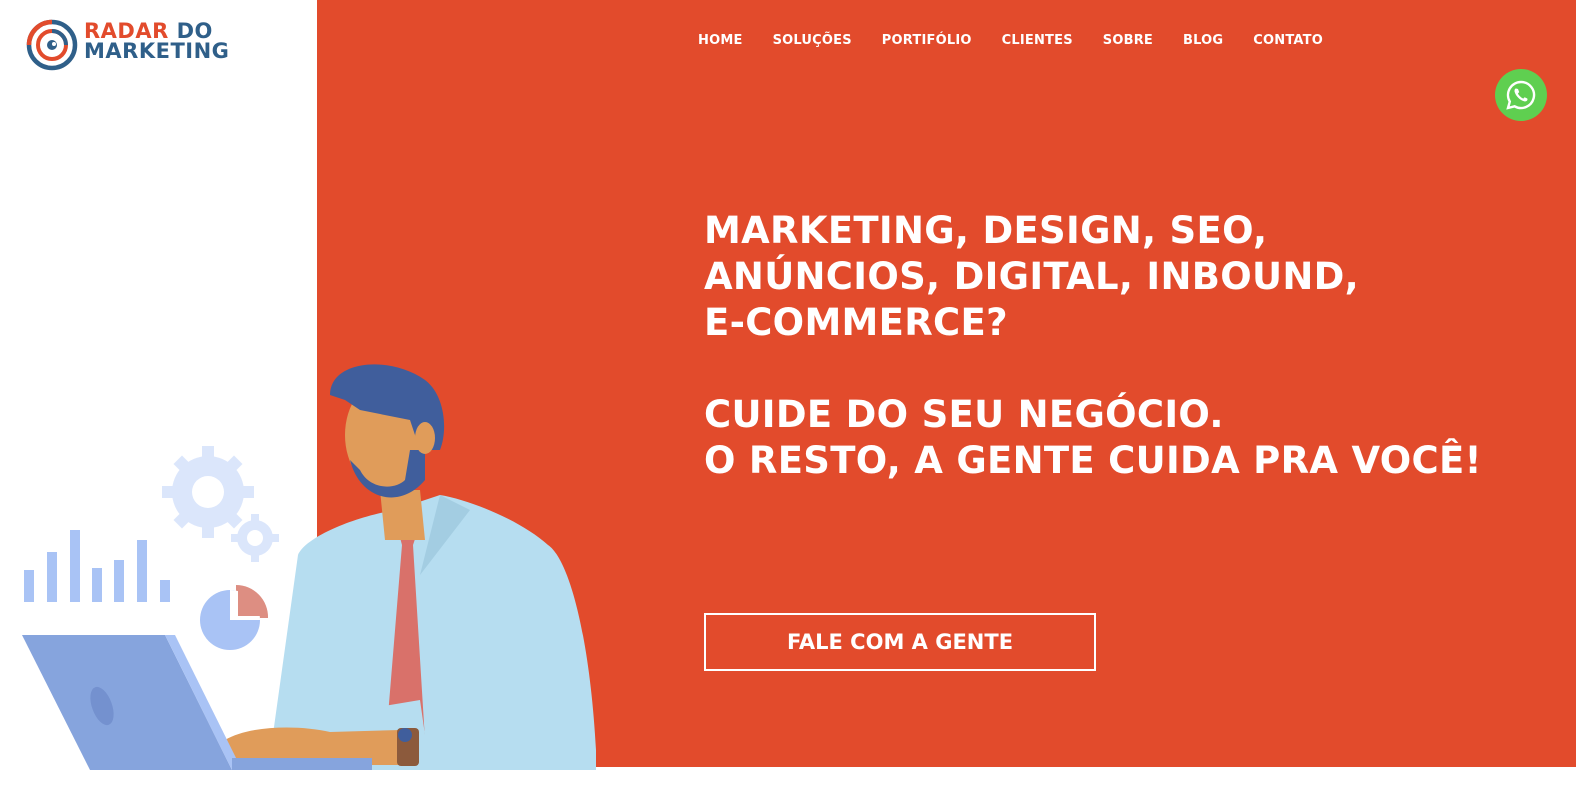 This screenshot has height=809, width=1576. I want to click on hero-spacer, so click(1114, 369).